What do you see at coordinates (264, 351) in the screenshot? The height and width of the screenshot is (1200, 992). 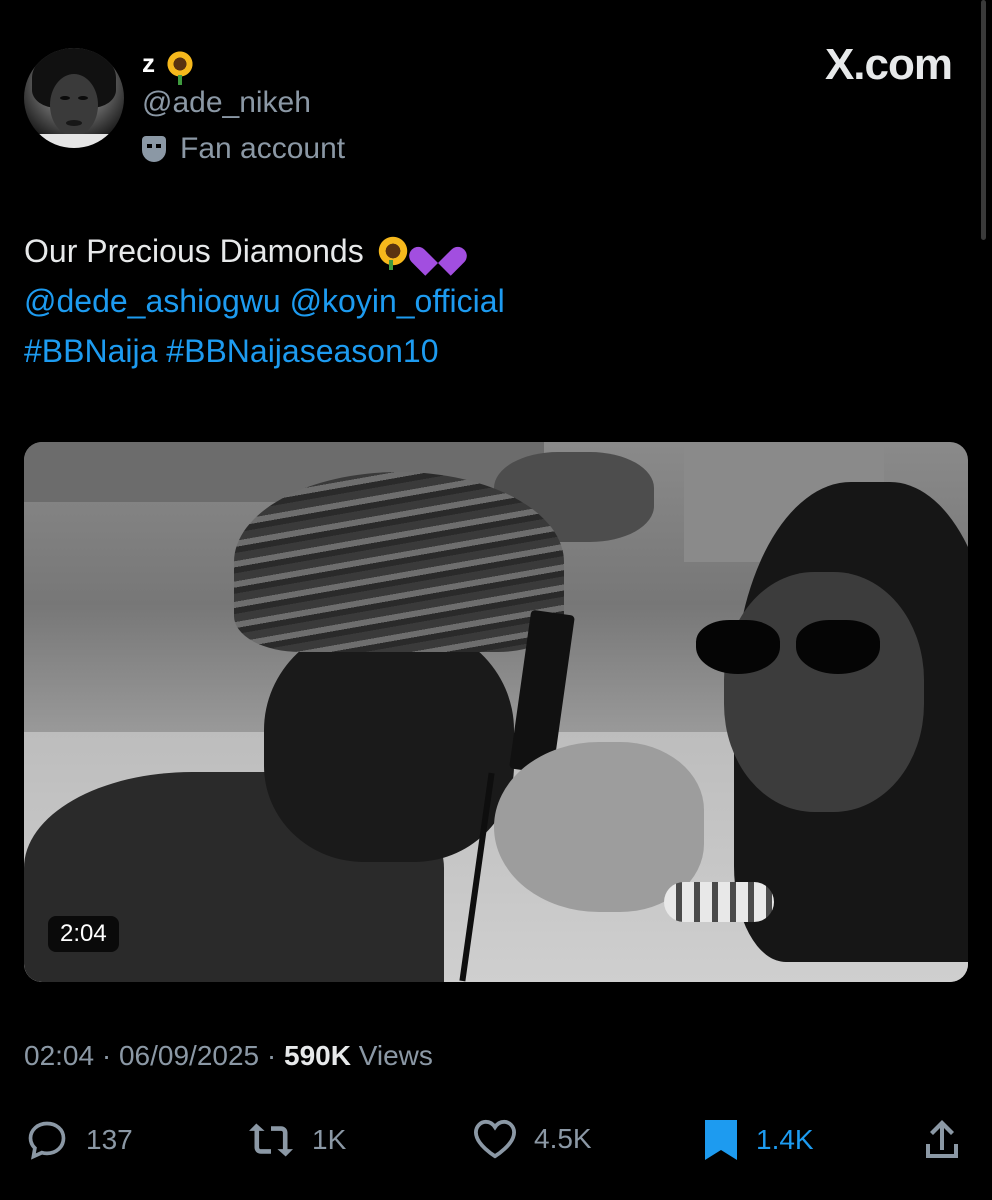 I see `hashtag-links: #BBNaija #BBNaijaseason10` at bounding box center [264, 351].